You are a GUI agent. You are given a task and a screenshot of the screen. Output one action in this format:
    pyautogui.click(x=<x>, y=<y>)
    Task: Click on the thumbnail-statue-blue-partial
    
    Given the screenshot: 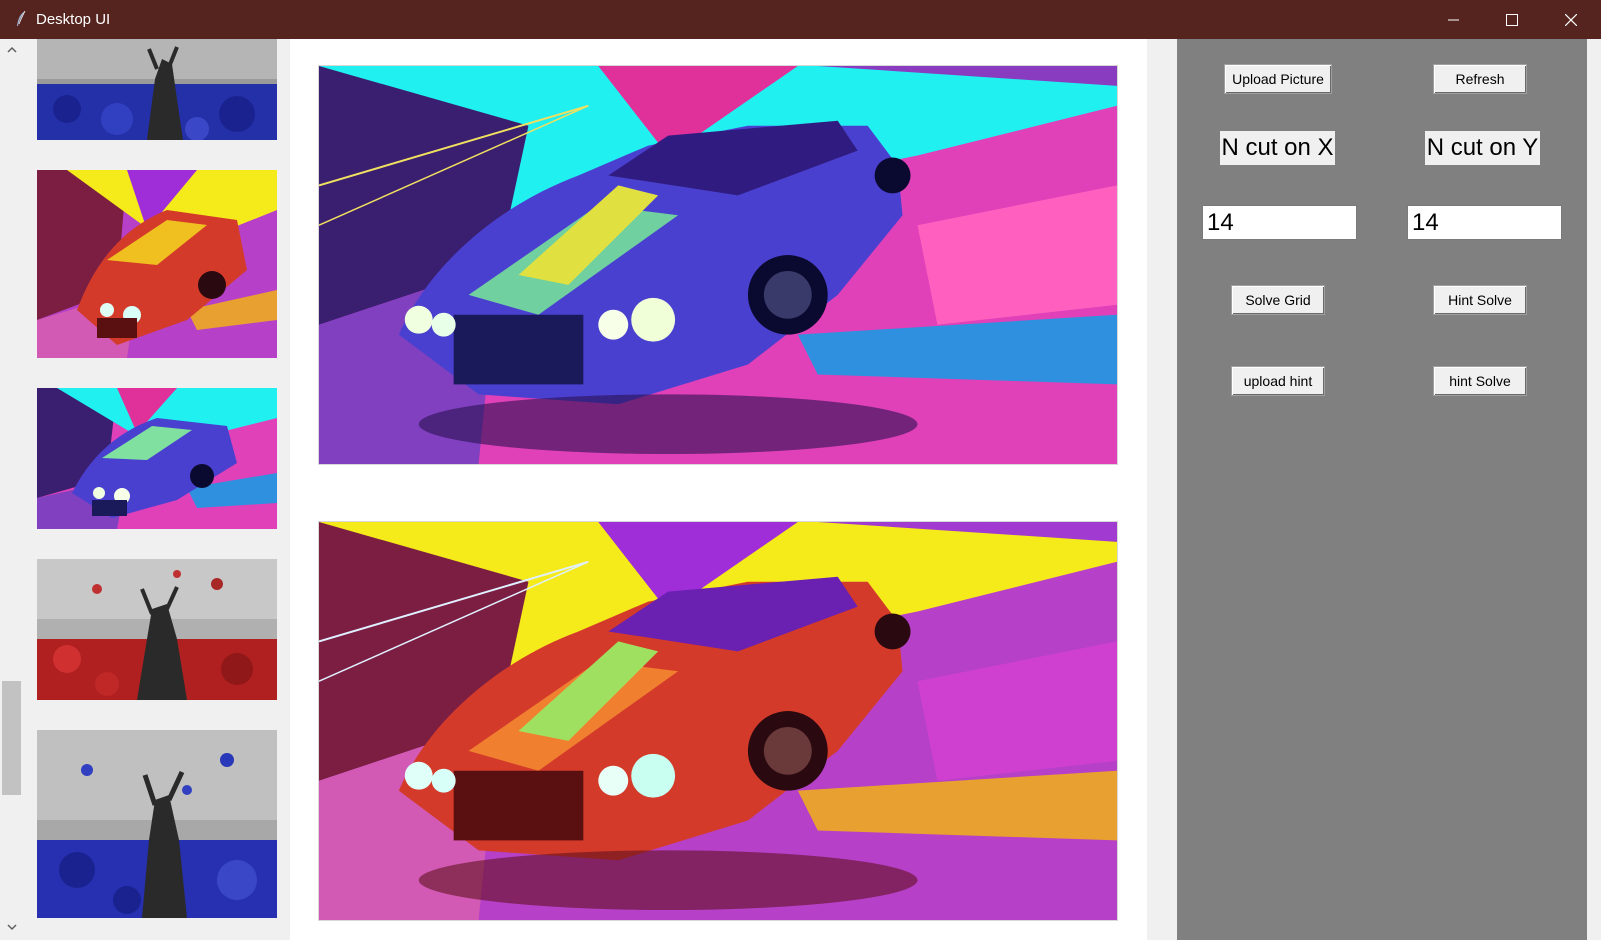 What is the action you would take?
    pyautogui.click(x=157, y=89)
    